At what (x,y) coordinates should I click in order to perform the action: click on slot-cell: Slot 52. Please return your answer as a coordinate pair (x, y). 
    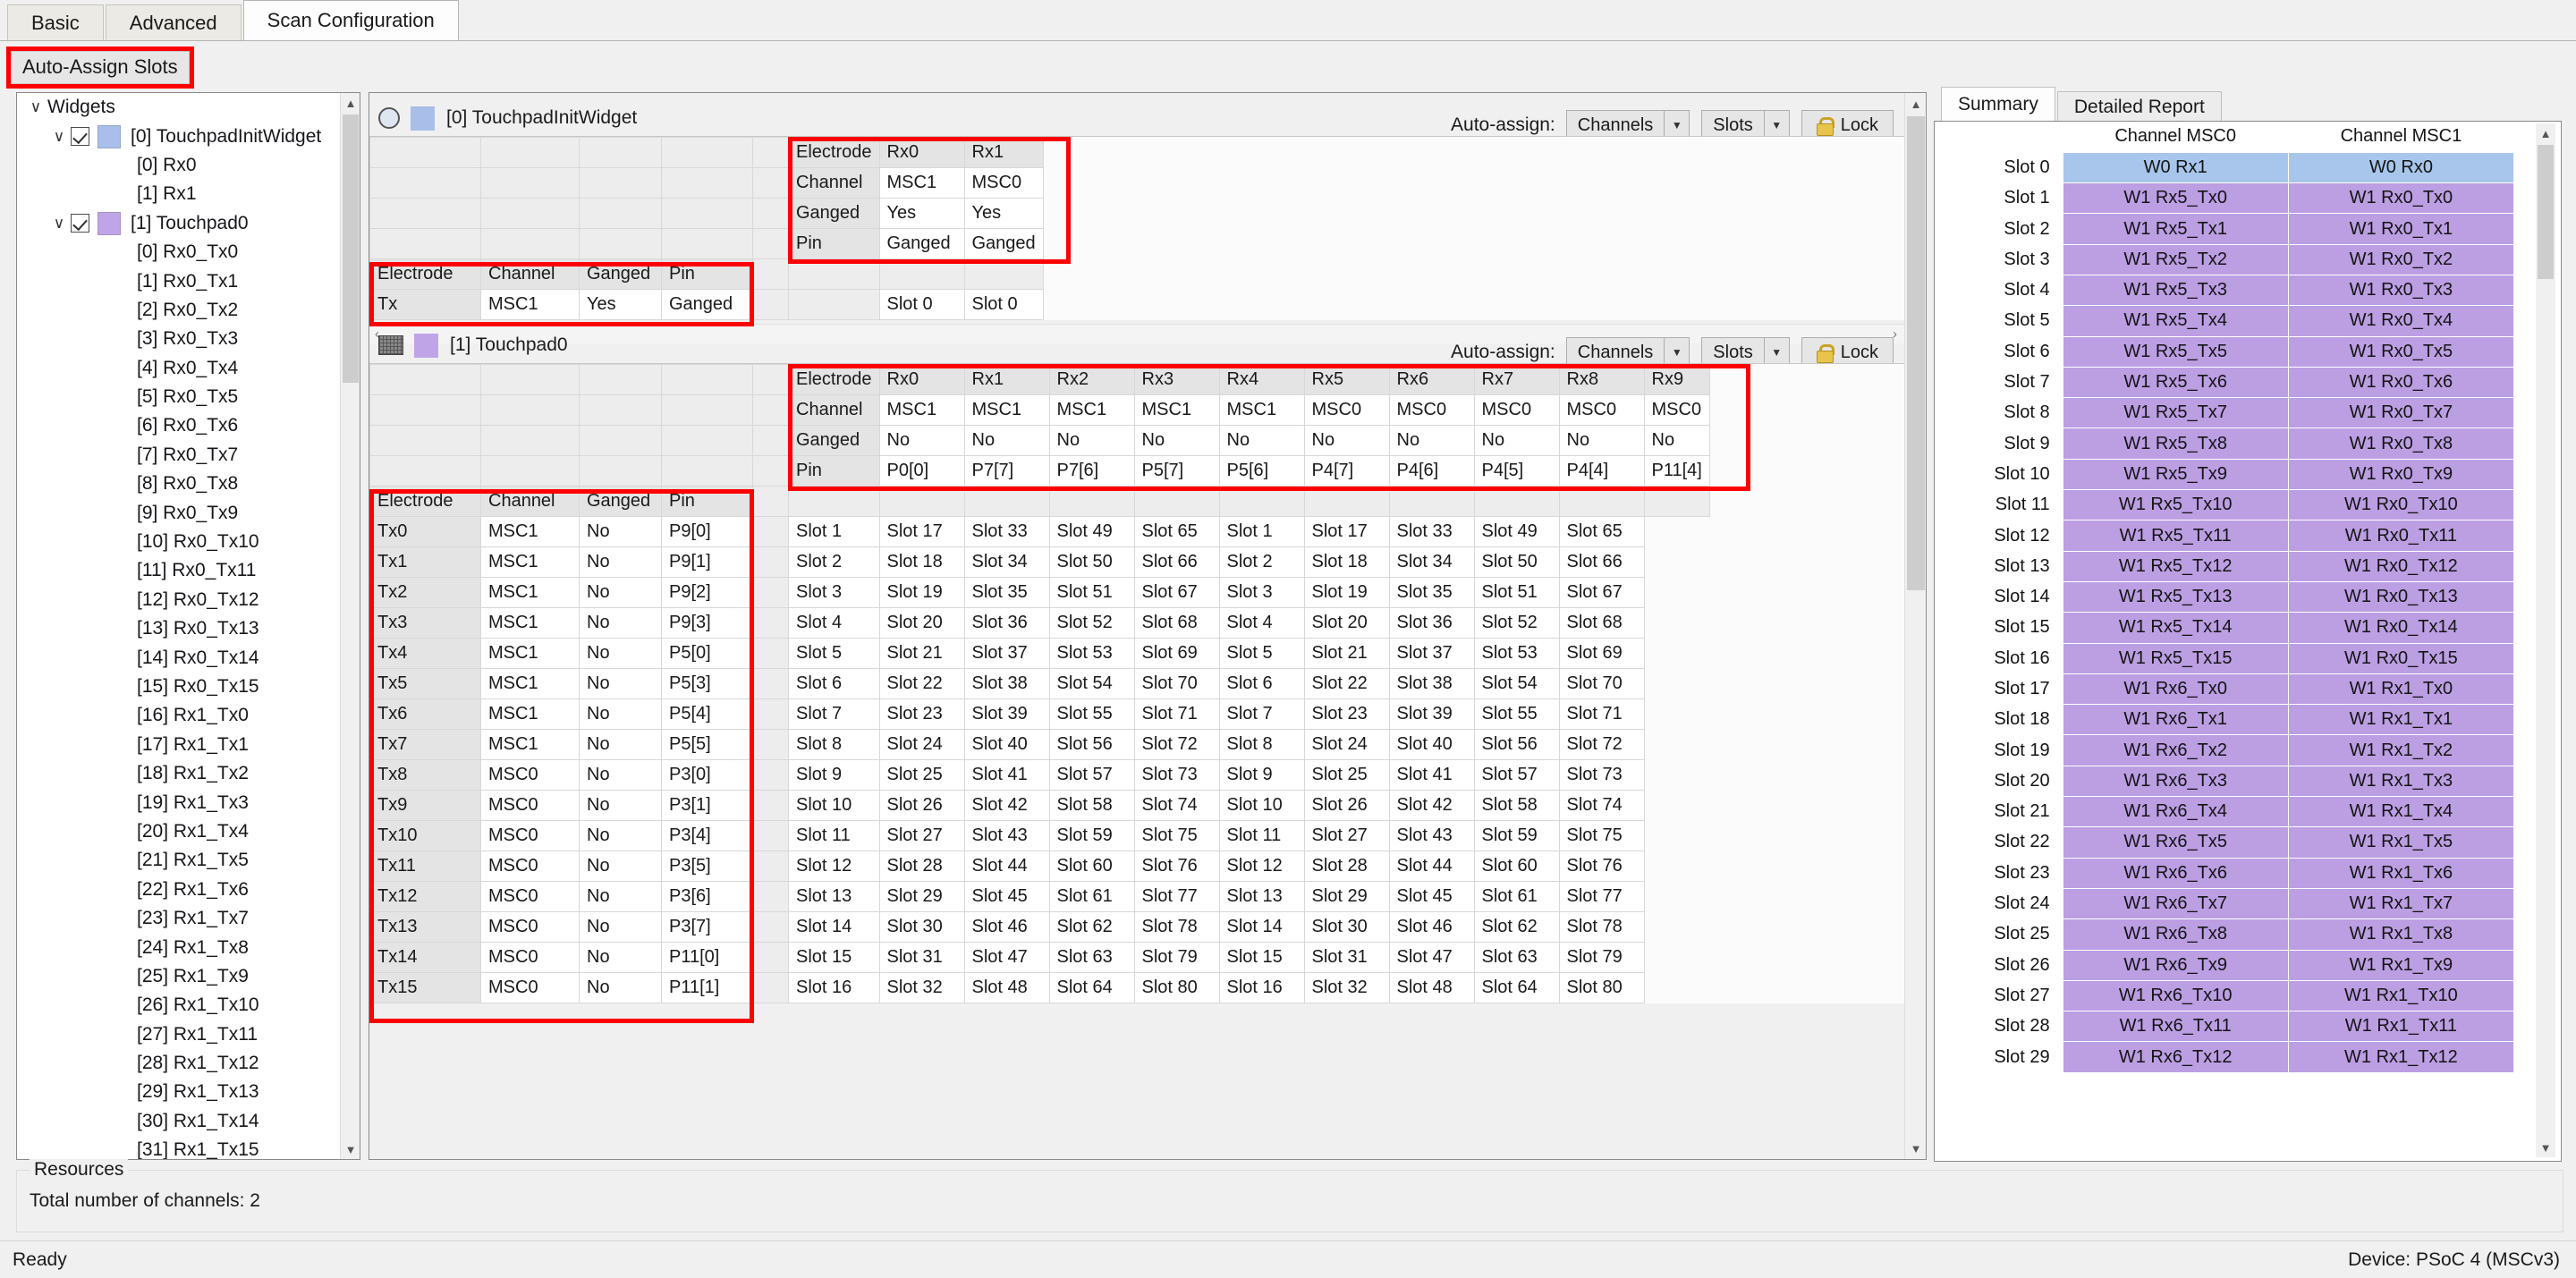
    Looking at the image, I should click on (1091, 623).